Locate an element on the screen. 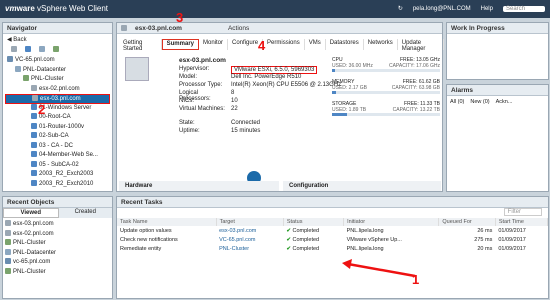  tree-item: 01-Router-1000v is located at coordinates (57, 127).